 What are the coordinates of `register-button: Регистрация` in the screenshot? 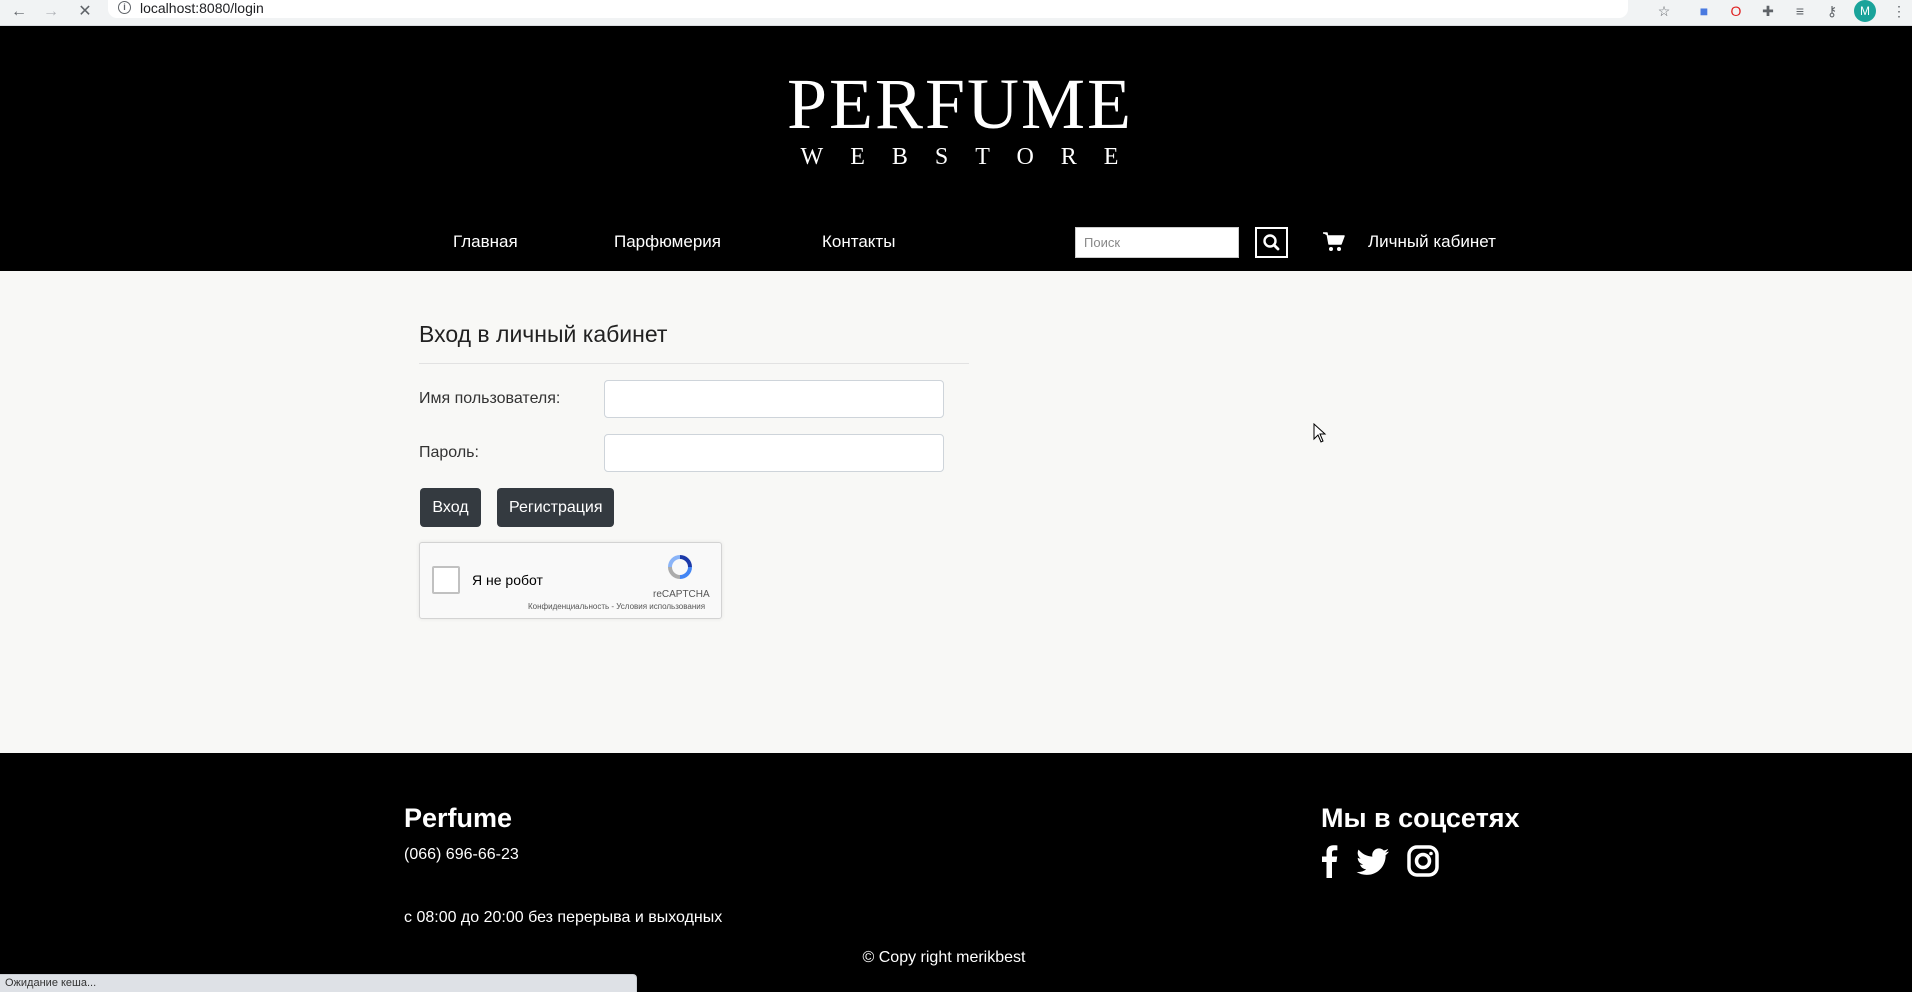 It's located at (555, 507).